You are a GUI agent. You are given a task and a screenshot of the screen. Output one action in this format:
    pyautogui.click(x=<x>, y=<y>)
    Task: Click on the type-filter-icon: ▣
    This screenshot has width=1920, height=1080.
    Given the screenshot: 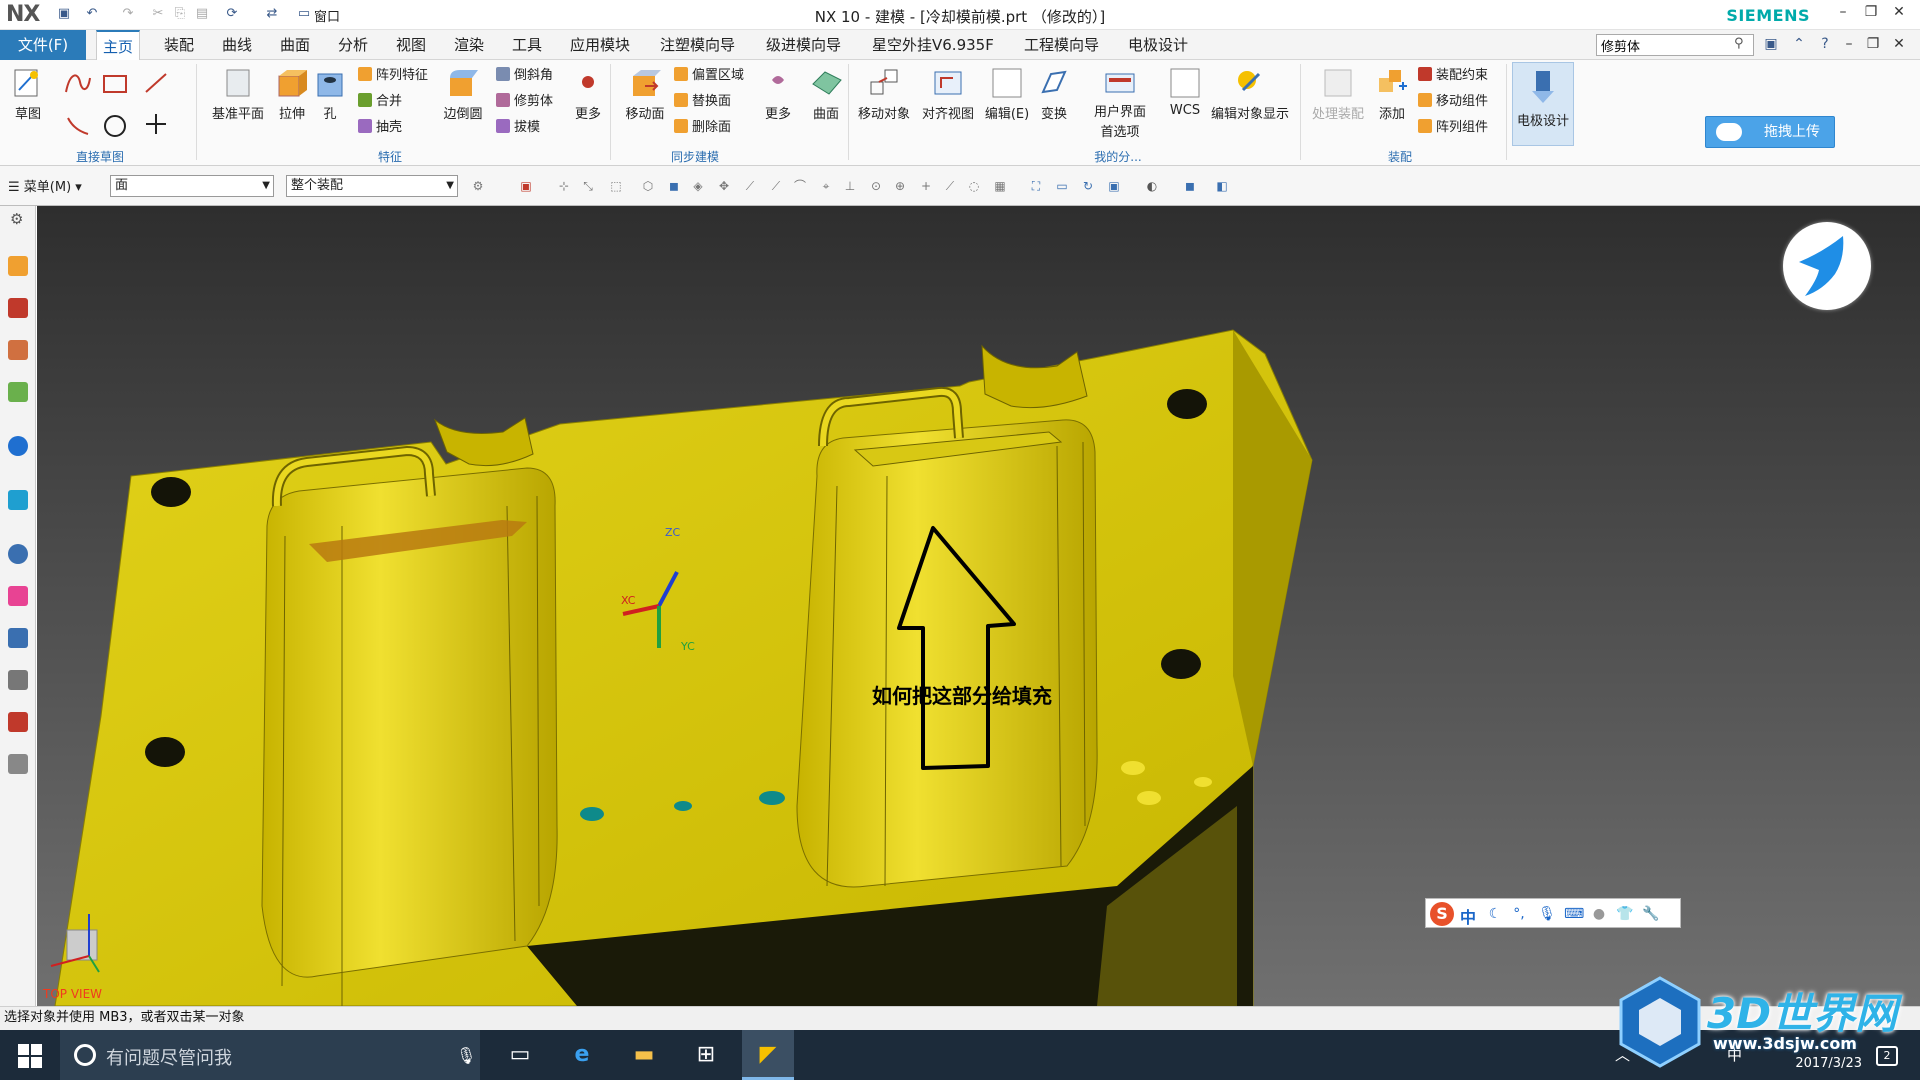 What is the action you would take?
    pyautogui.click(x=526, y=186)
    